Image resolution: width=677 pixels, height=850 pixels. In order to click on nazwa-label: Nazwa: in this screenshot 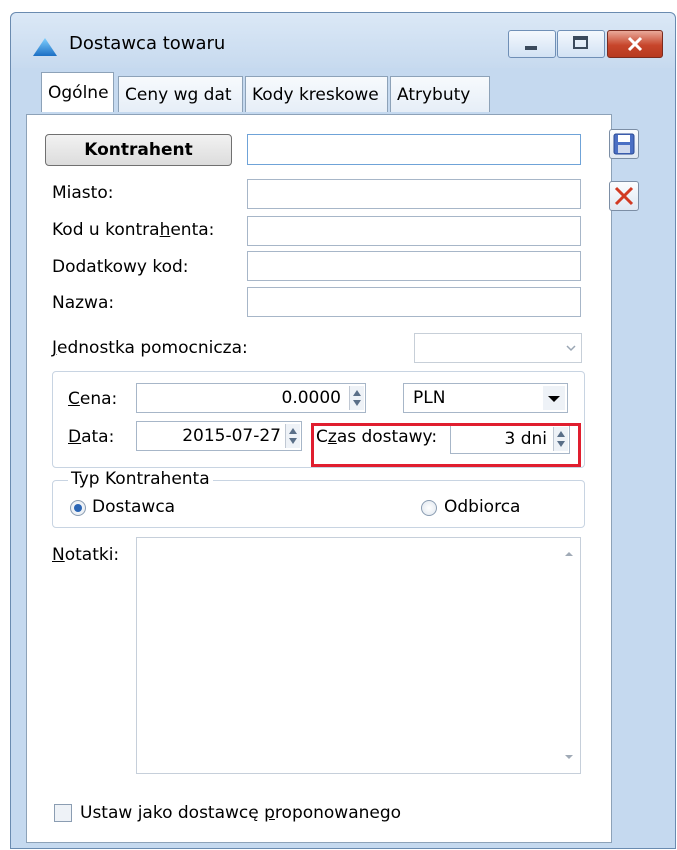, I will do `click(83, 303)`.